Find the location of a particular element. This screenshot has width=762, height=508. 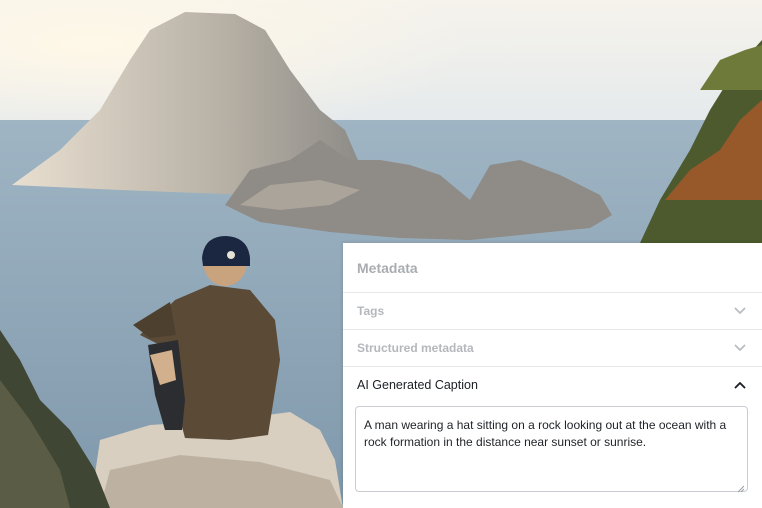

resize-handle-icon is located at coordinates (741, 487).